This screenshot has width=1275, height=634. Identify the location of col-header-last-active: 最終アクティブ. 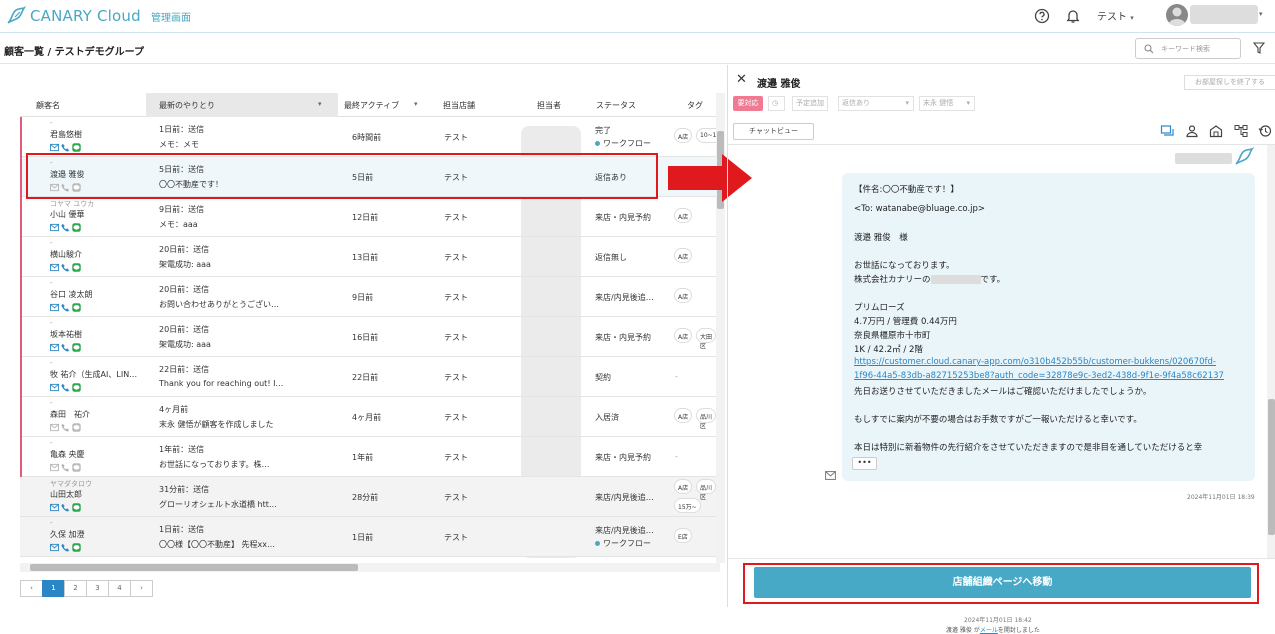
(371, 105).